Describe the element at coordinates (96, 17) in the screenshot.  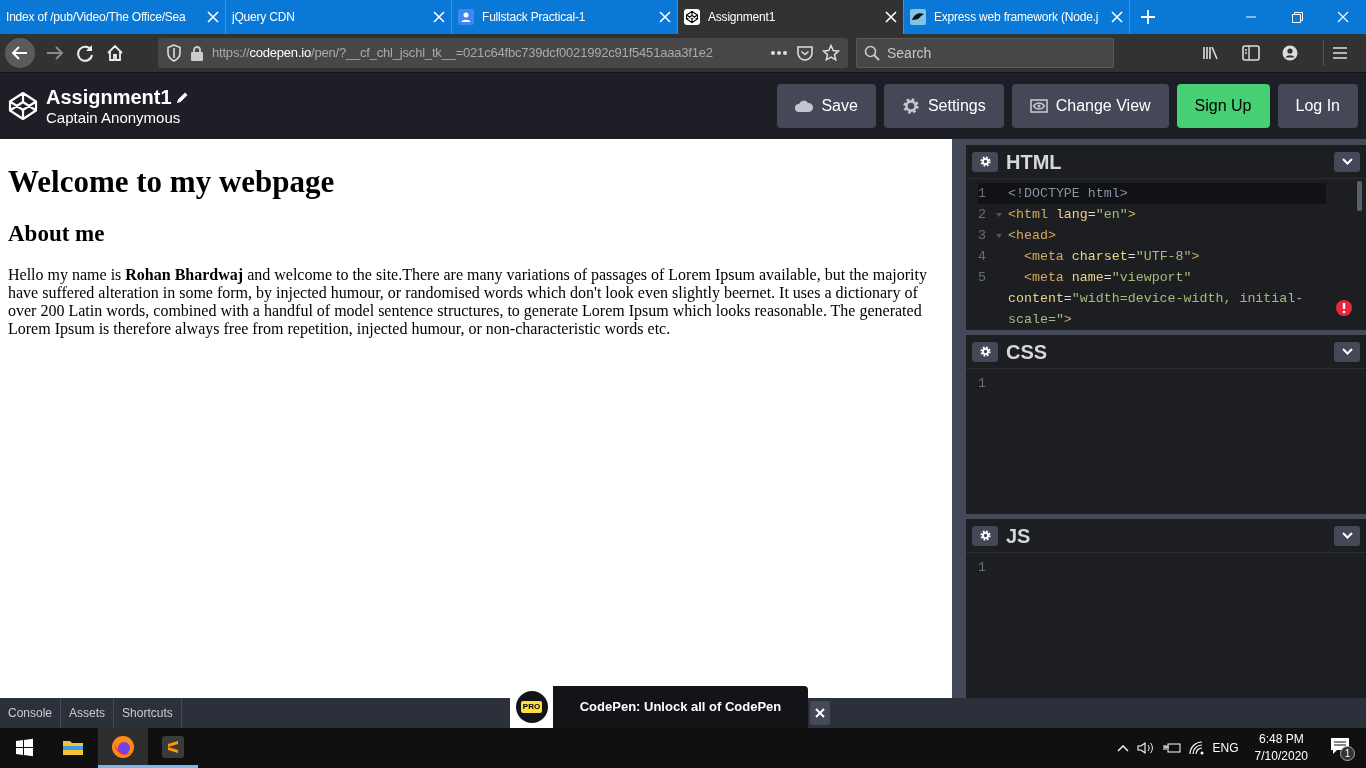
I see `tab-title: Index of /pub/Video/The Office/Sea` at that location.